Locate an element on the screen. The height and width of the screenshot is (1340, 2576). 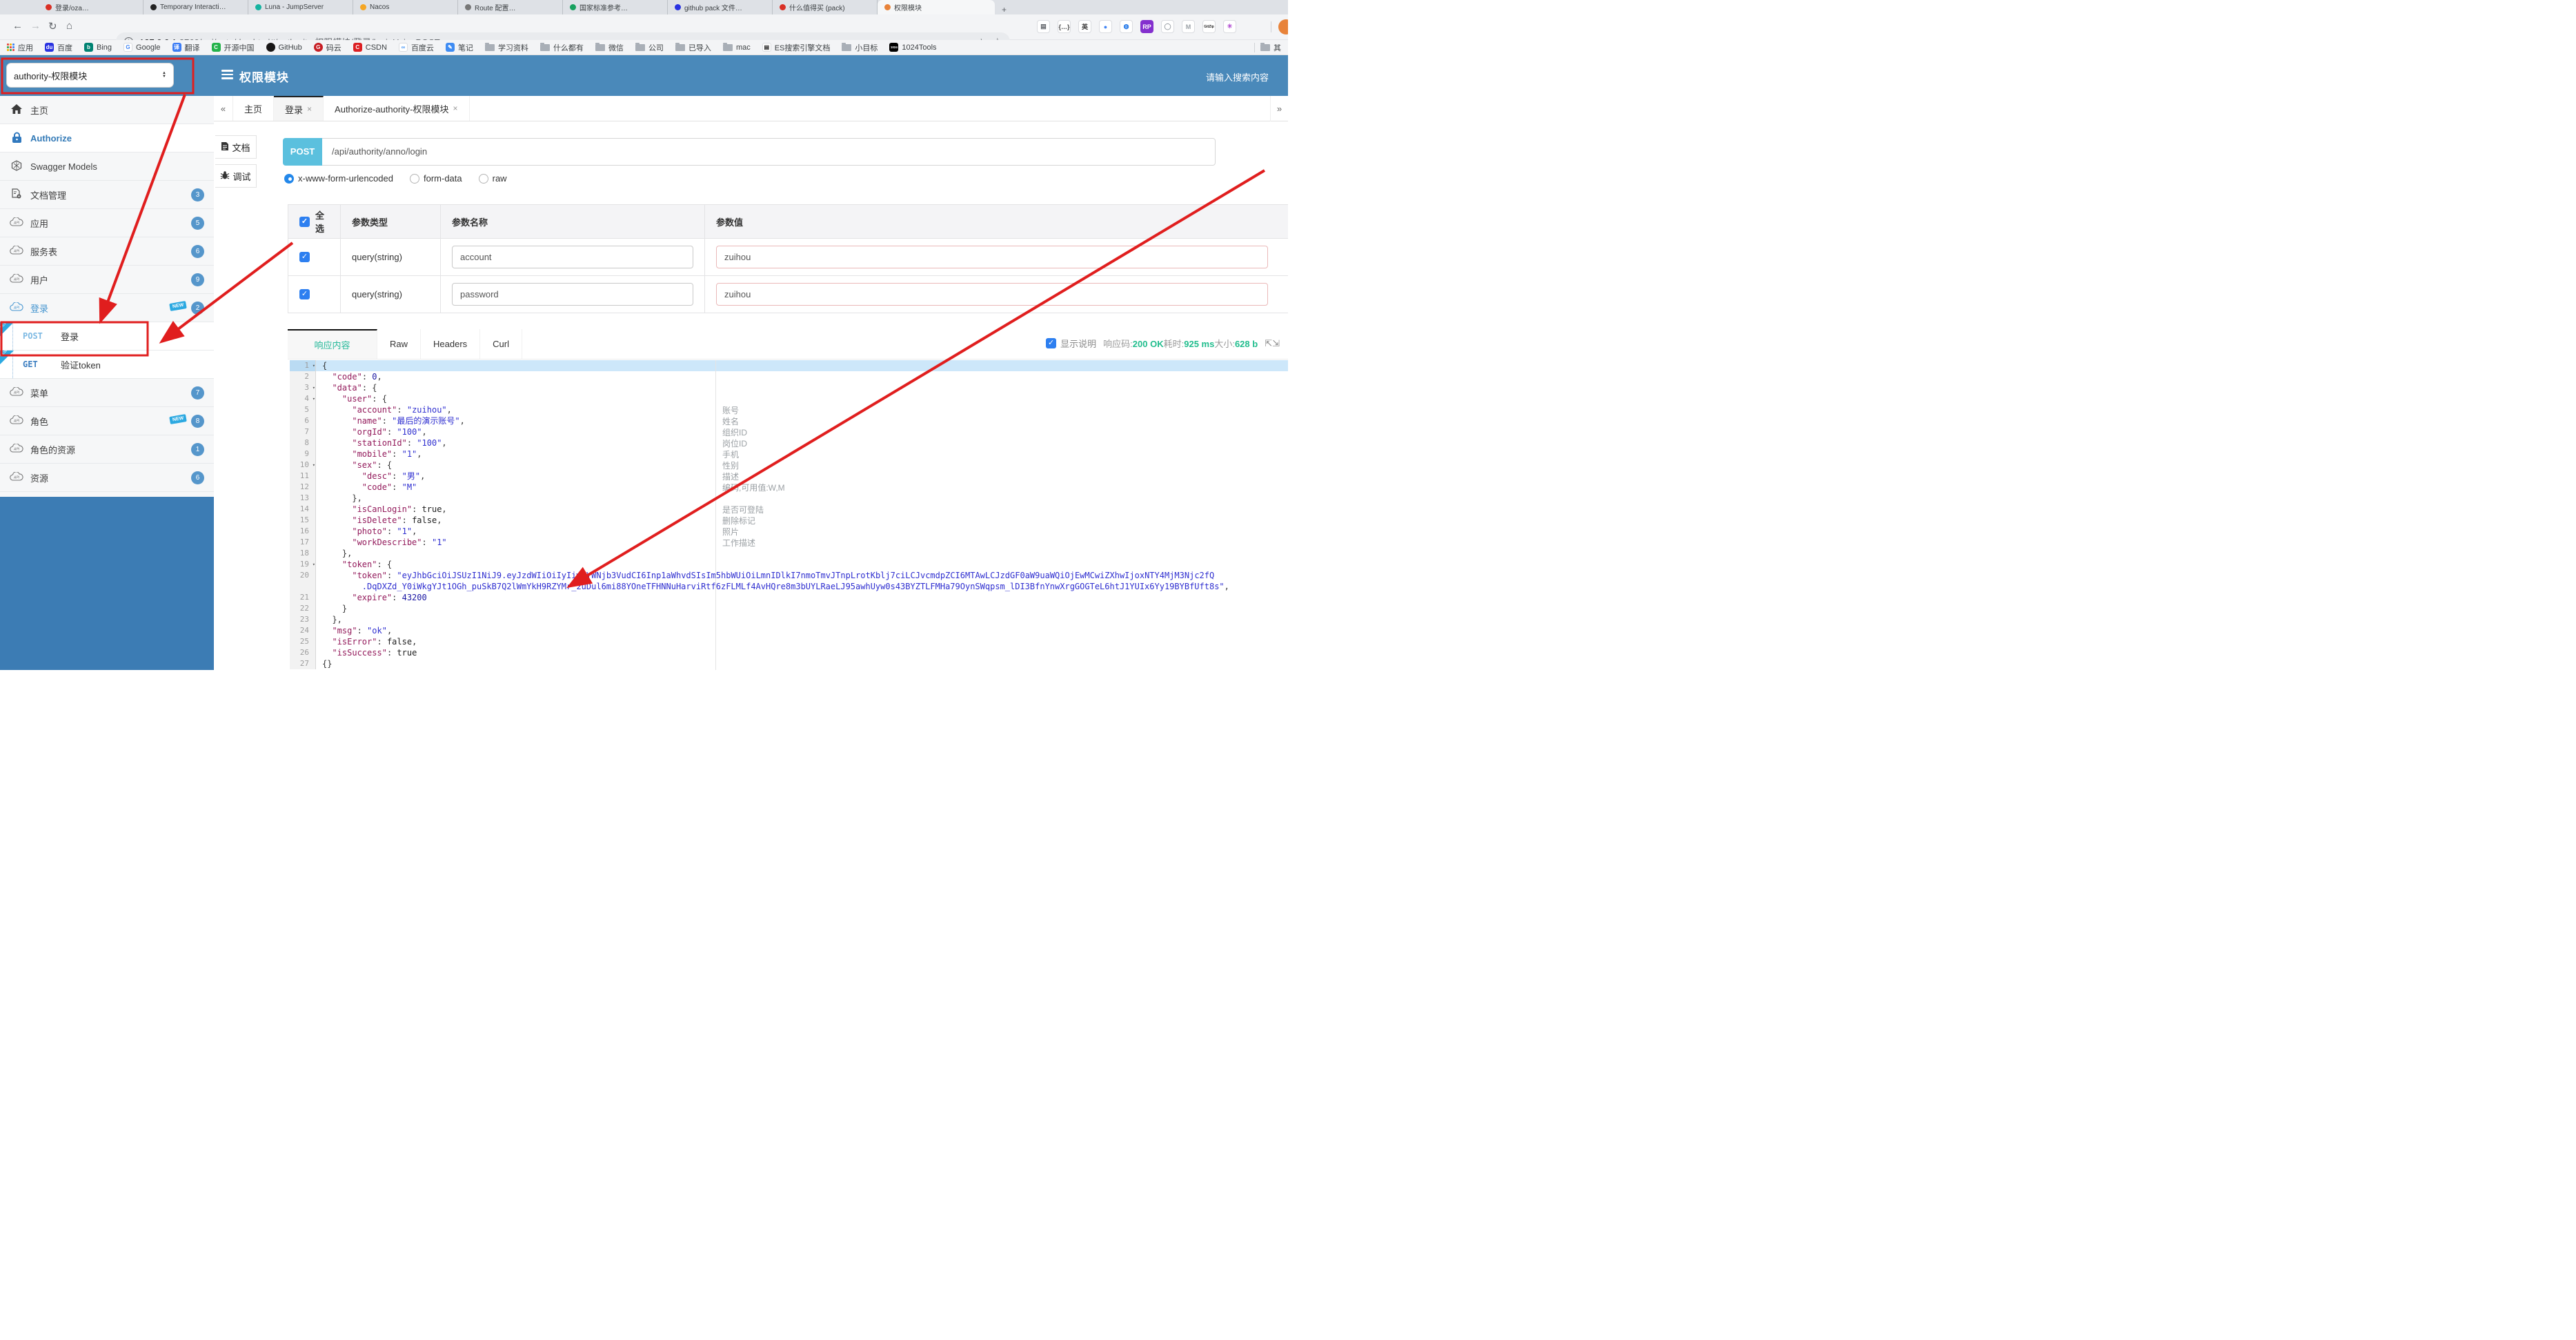
module-select: authority-权限模块 ▲ ▼ is located at coordinates (90, 75).